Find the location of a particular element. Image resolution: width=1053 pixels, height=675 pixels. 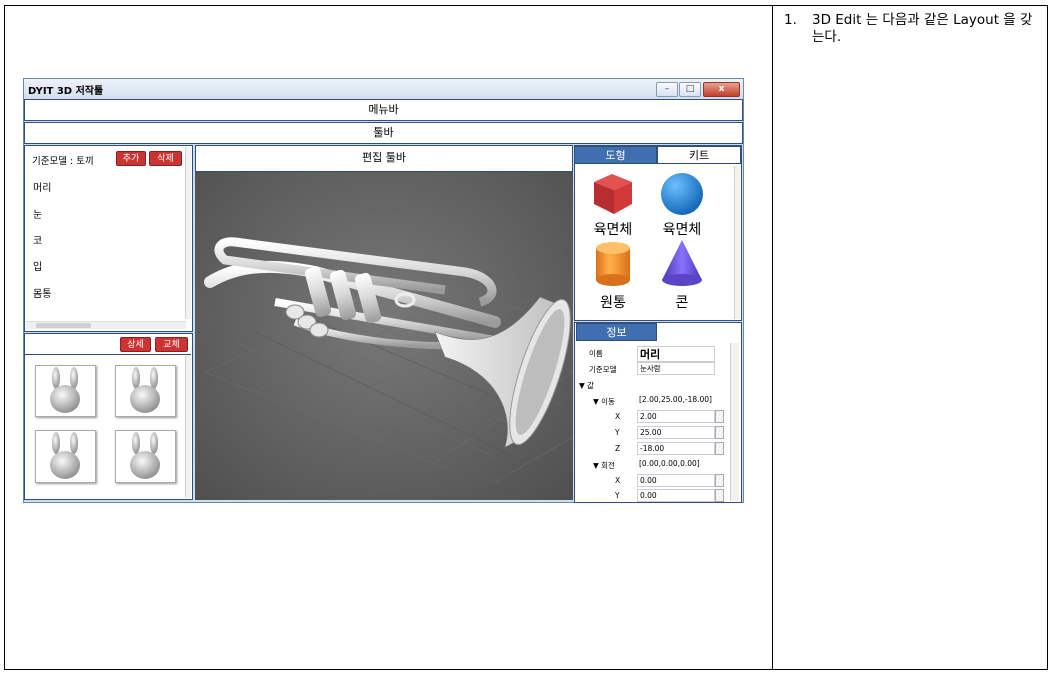

tree-vertical-scrollbar is located at coordinates (188, 233).